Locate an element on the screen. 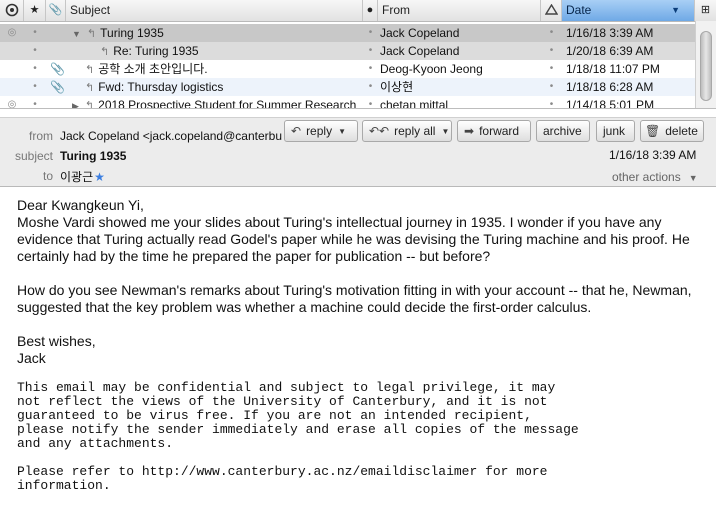 This screenshot has width=716, height=521. scrollbar-thumb is located at coordinates (706, 66).